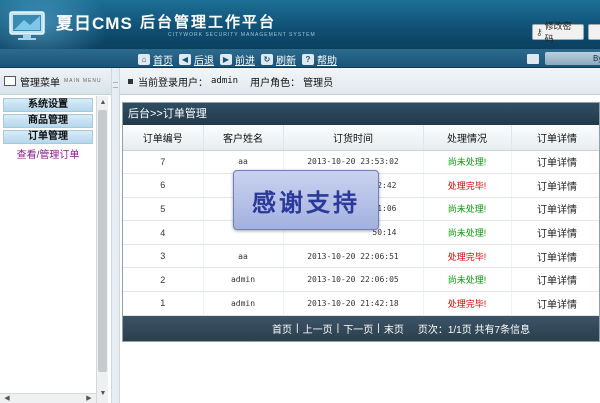  What do you see at coordinates (533, 58) in the screenshot?
I see `monitor-icon` at bounding box center [533, 58].